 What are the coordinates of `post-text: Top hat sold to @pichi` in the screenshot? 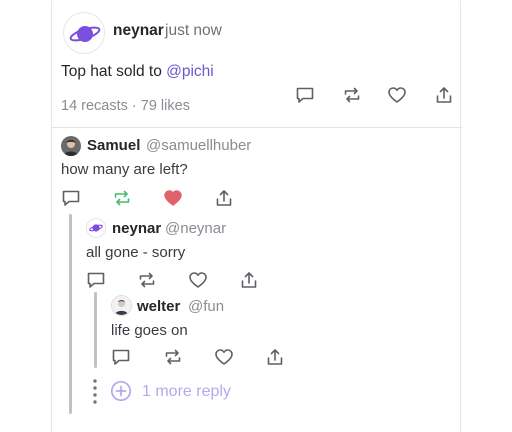 It's located at (137, 72).